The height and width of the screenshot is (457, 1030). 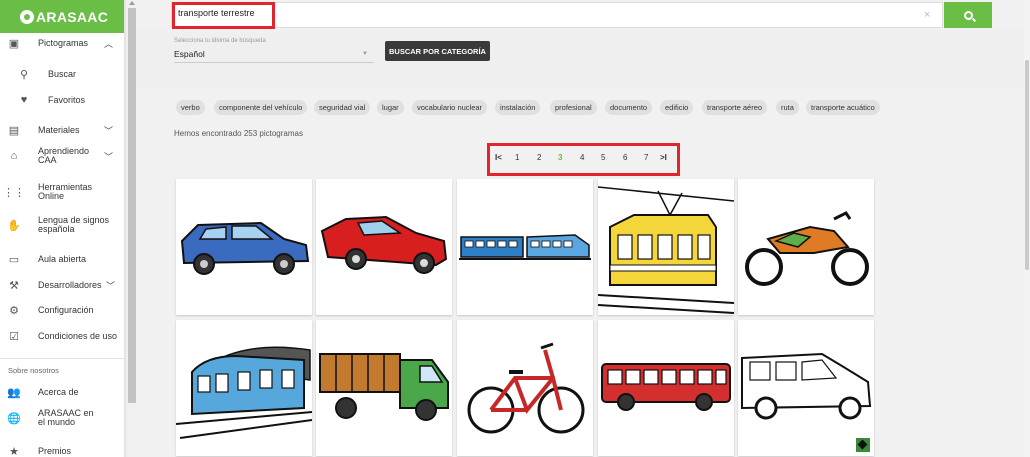 I want to click on language-caption: Selecciona tu idioma de búsqueda, so click(x=220, y=41).